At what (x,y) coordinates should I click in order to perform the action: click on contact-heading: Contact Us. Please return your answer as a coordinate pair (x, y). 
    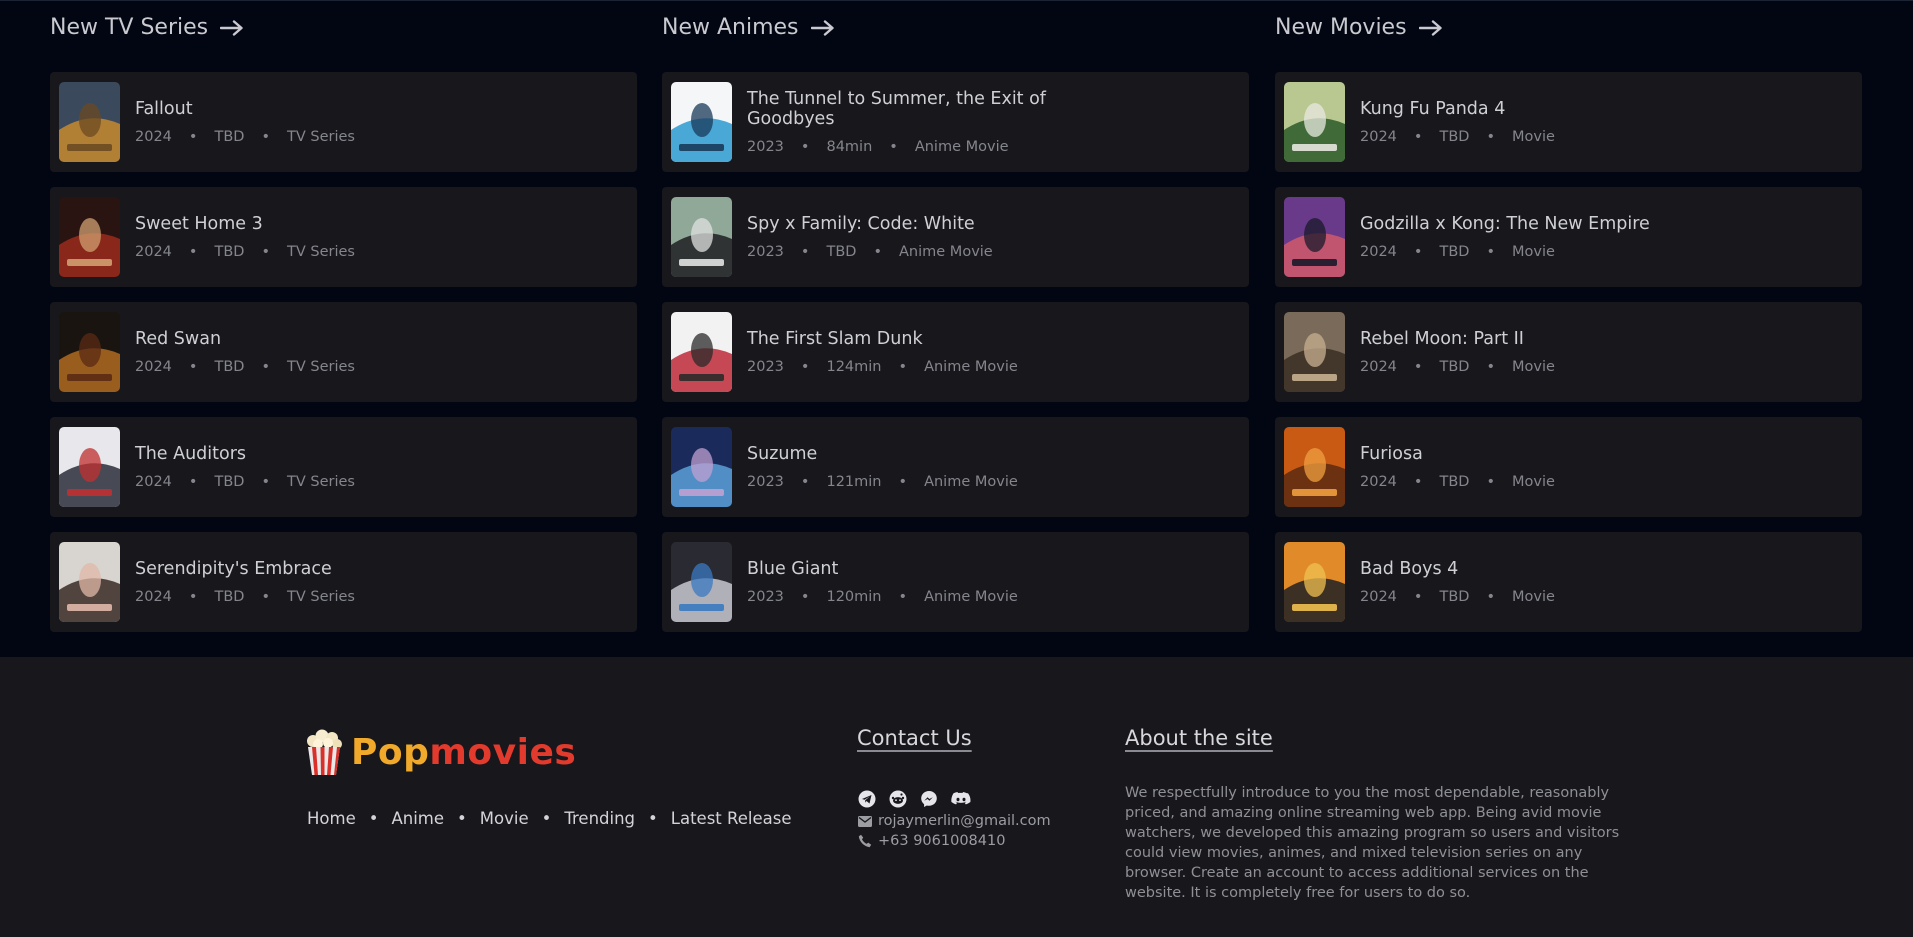
    Looking at the image, I should click on (914, 738).